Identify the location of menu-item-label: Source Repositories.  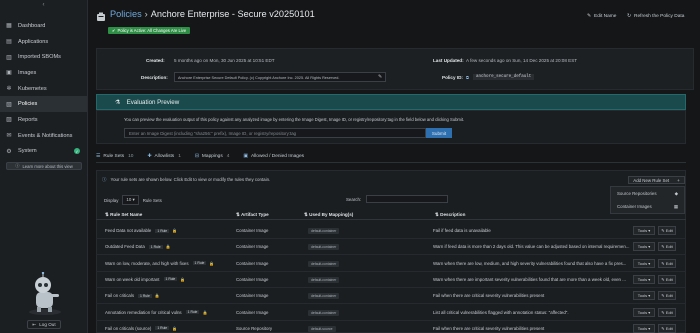
(637, 193).